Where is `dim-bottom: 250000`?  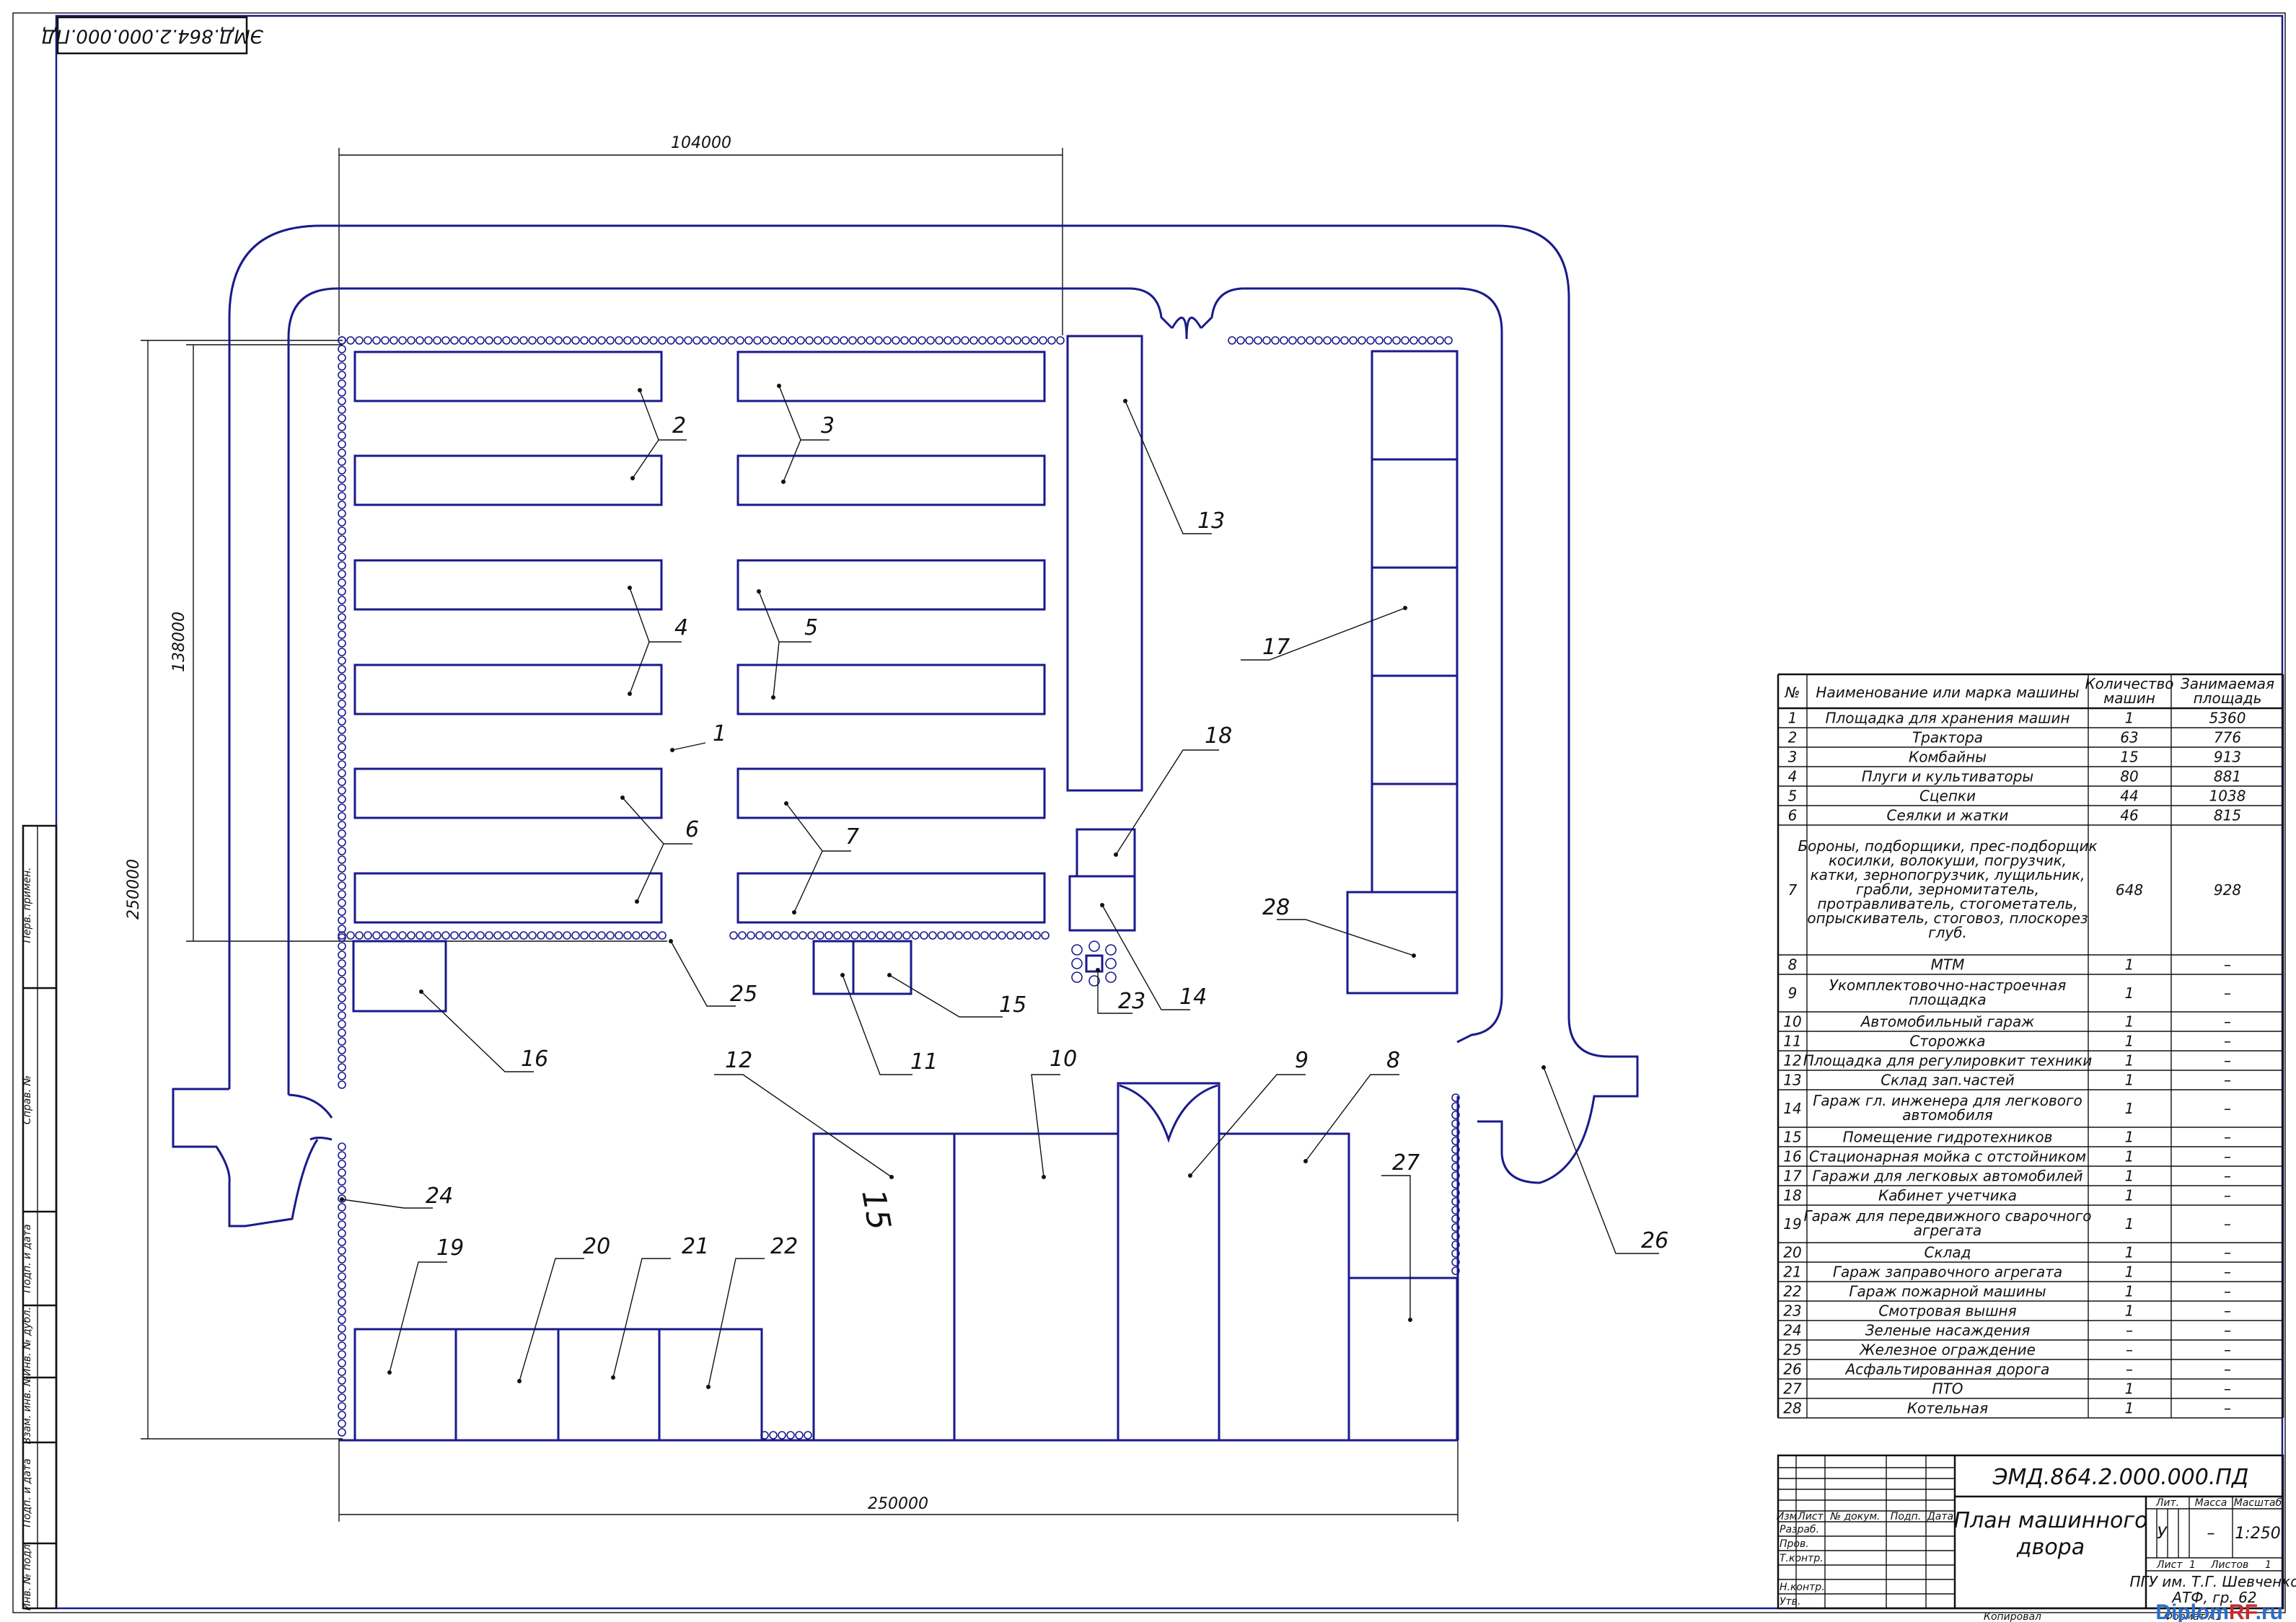
dim-bottom: 250000 is located at coordinates (898, 1504).